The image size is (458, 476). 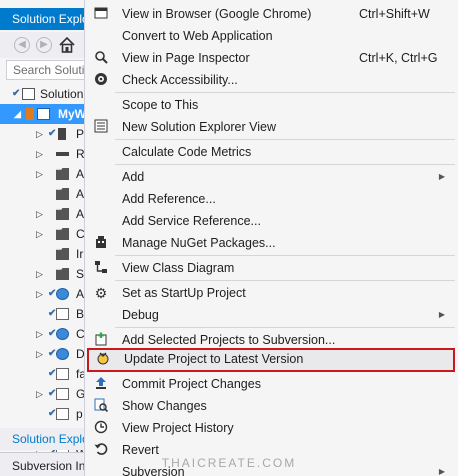 I want to click on svn-update-icon, so click(x=103, y=359).